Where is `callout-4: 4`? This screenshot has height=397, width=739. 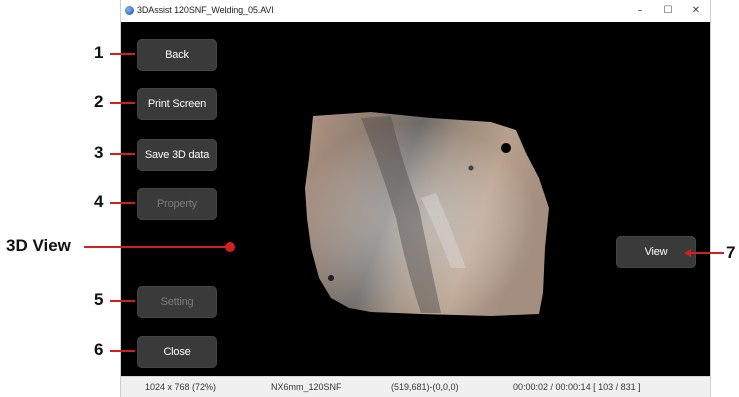 callout-4: 4 is located at coordinates (99, 201).